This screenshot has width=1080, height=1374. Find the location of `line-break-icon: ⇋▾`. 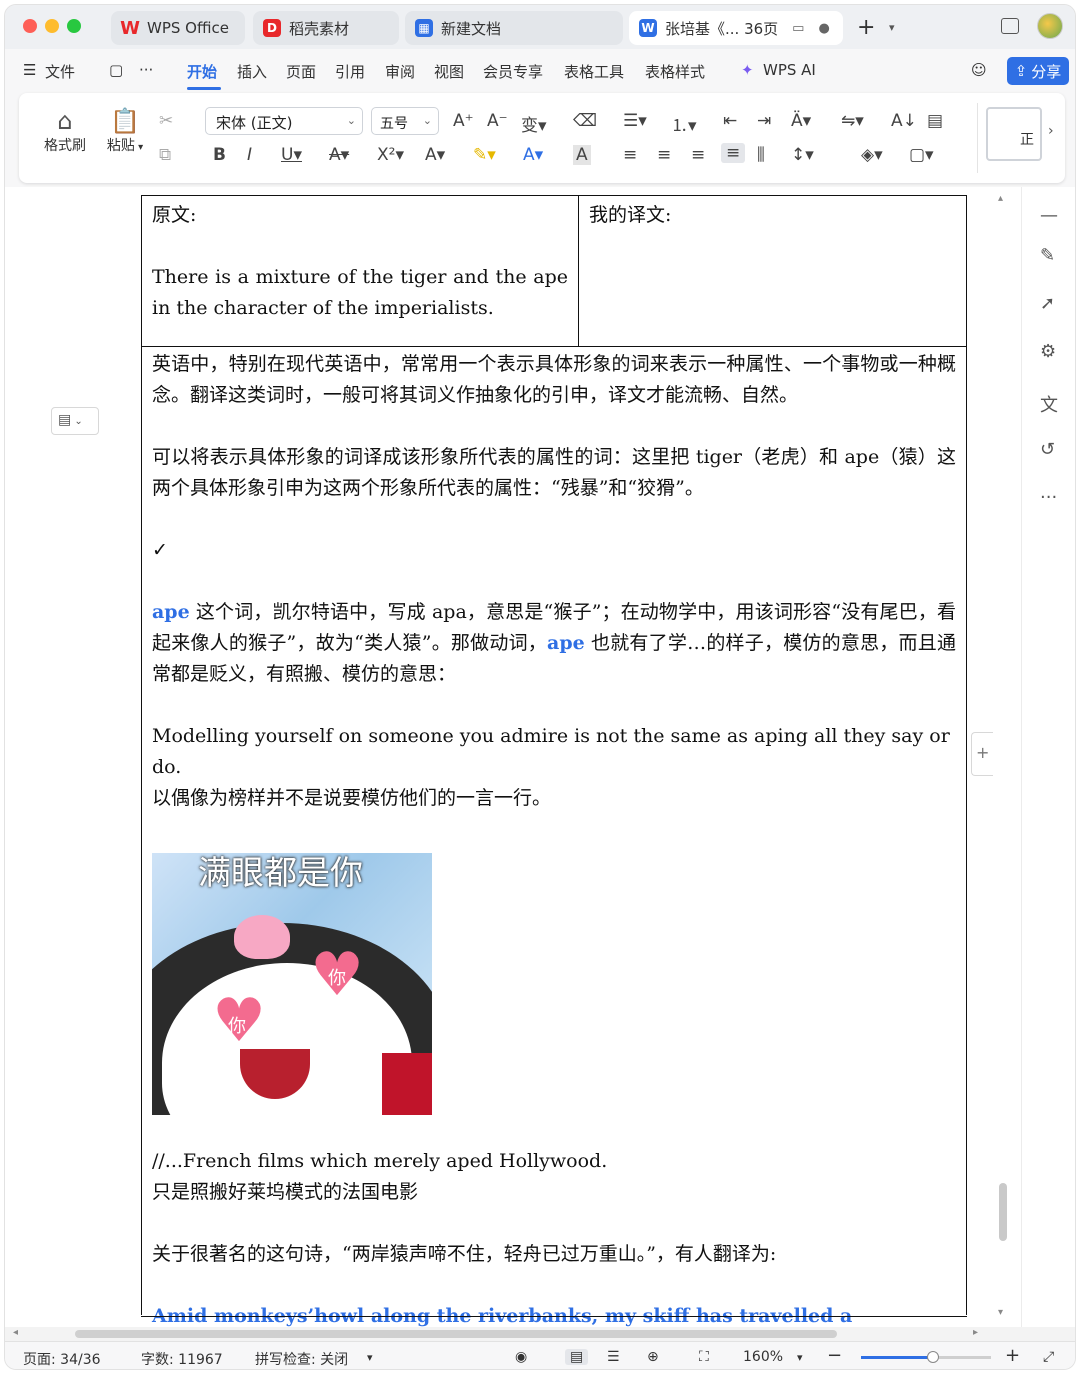

line-break-icon: ⇋▾ is located at coordinates (852, 121).